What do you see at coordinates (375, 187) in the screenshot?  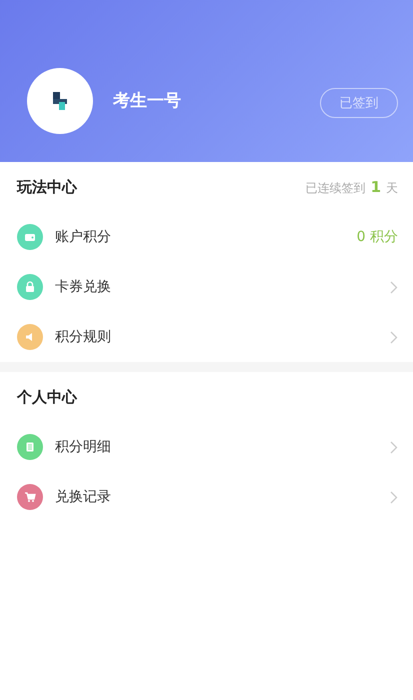 I see `streak-count: 1` at bounding box center [375, 187].